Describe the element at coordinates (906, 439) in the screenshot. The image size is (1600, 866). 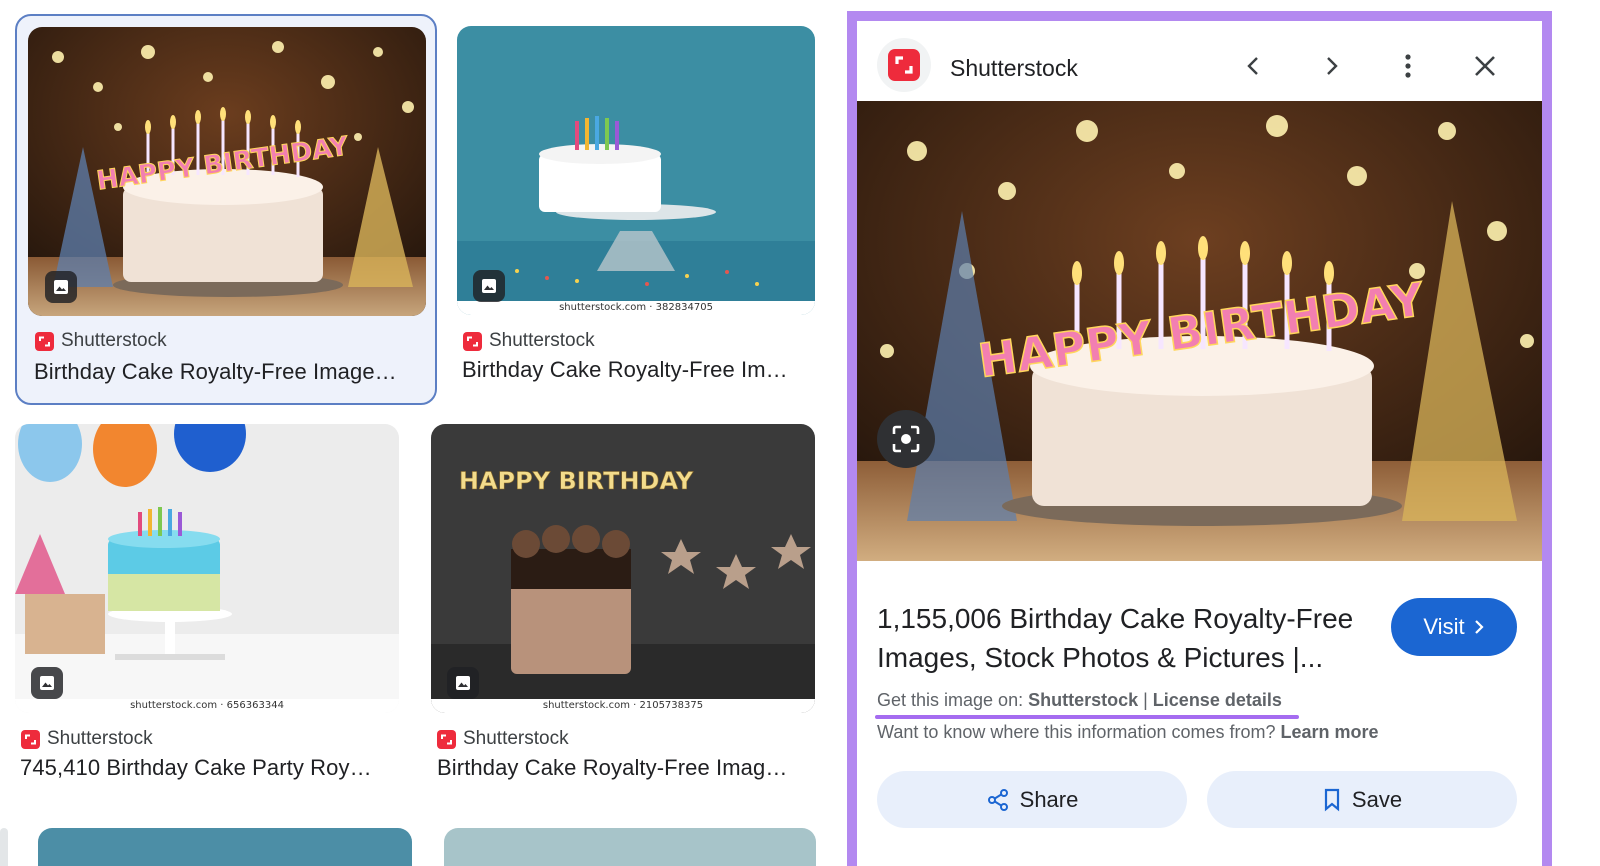
I see `google-lens-icon` at that location.